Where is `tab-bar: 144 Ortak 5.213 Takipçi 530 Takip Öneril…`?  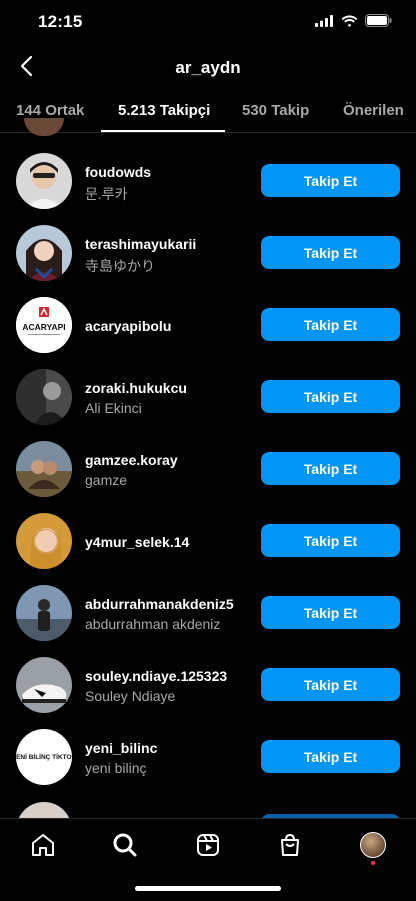
tab-bar: 144 Ortak 5.213 Takipçi 530 Takip Öneril… is located at coordinates (208, 112).